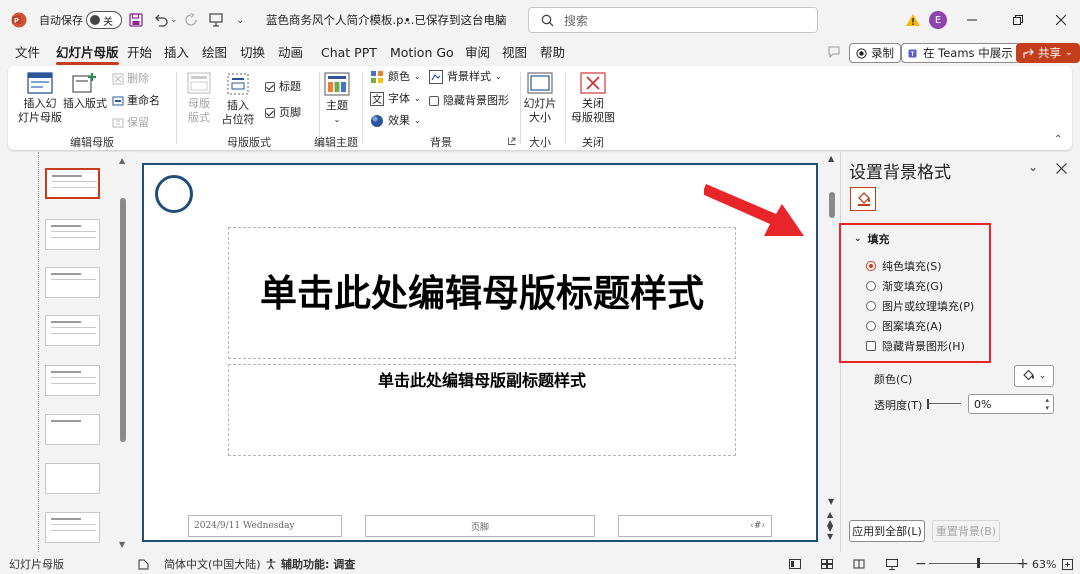 This screenshot has height=574, width=1080. What do you see at coordinates (123, 320) in the screenshot?
I see `thumbnail-scrollbar` at bounding box center [123, 320].